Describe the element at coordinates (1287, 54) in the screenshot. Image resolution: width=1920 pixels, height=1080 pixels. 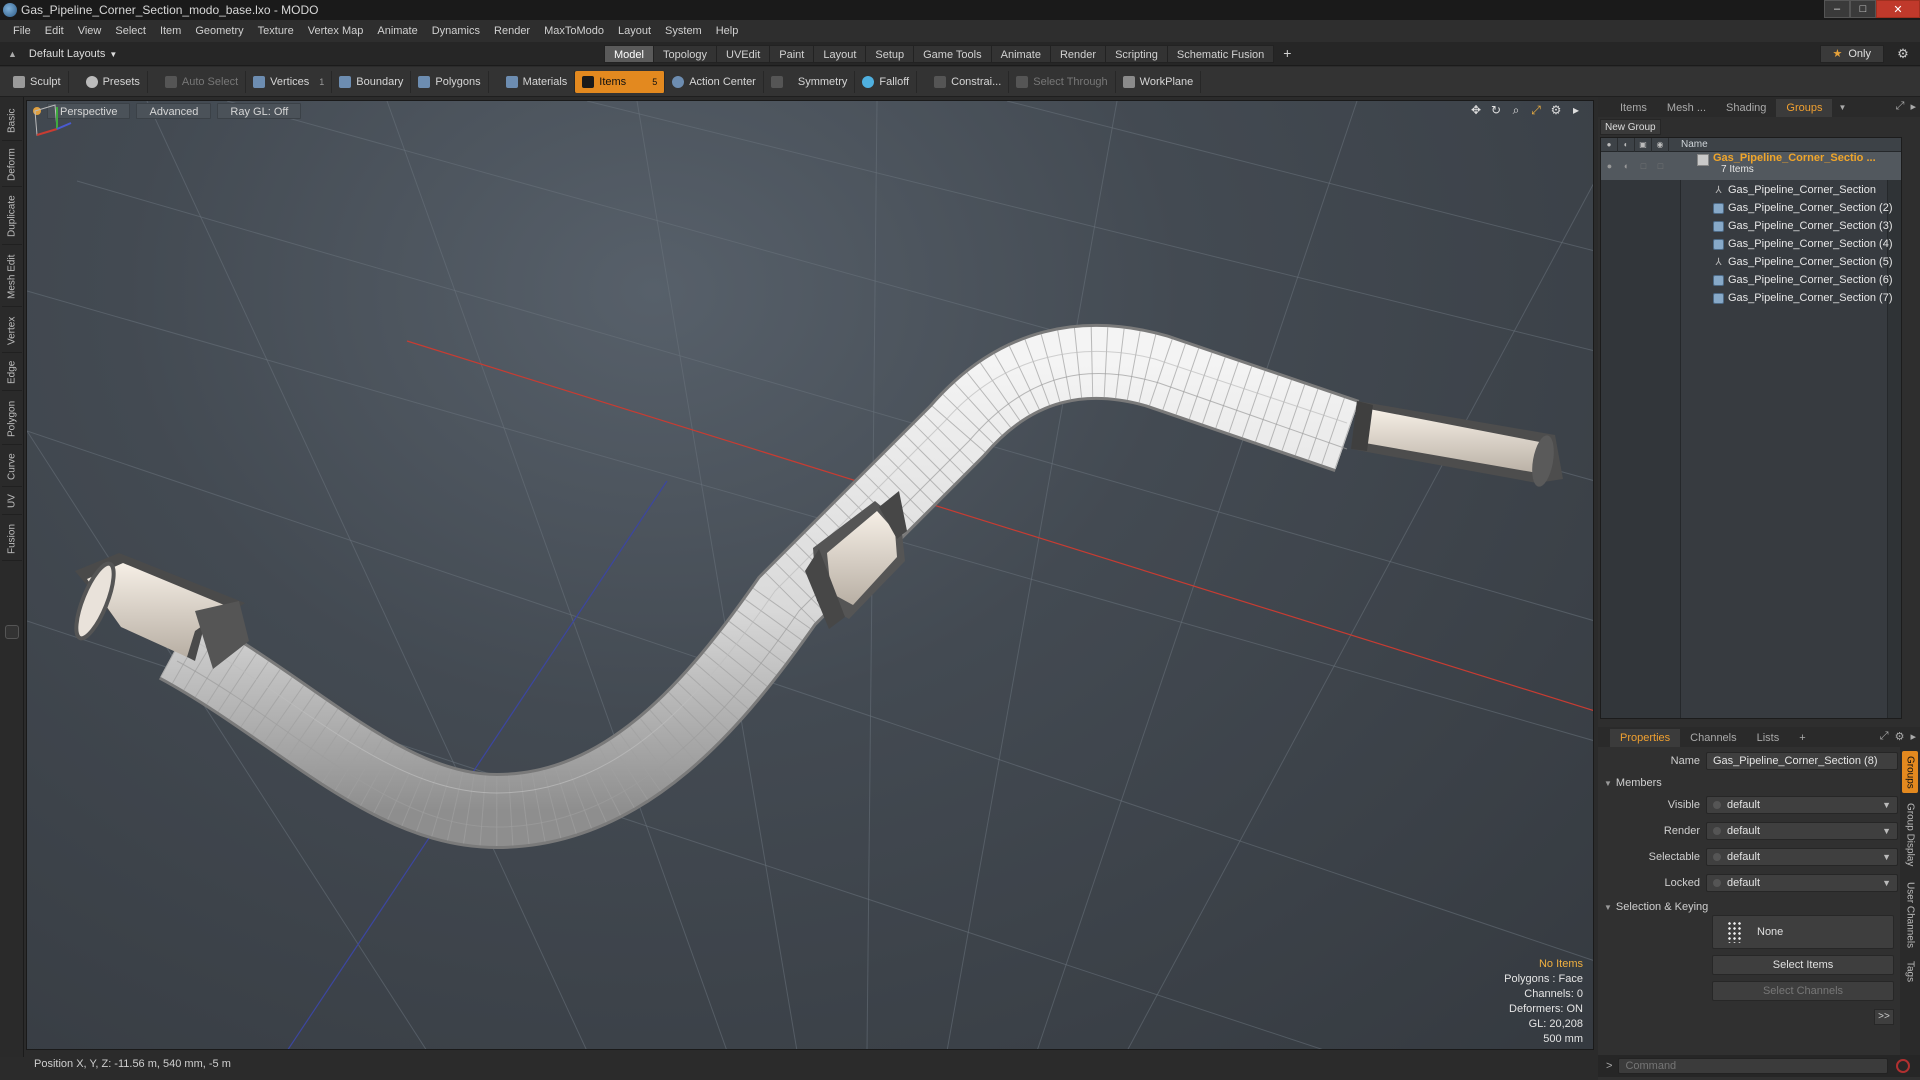
I see `add-tab-button: +` at that location.